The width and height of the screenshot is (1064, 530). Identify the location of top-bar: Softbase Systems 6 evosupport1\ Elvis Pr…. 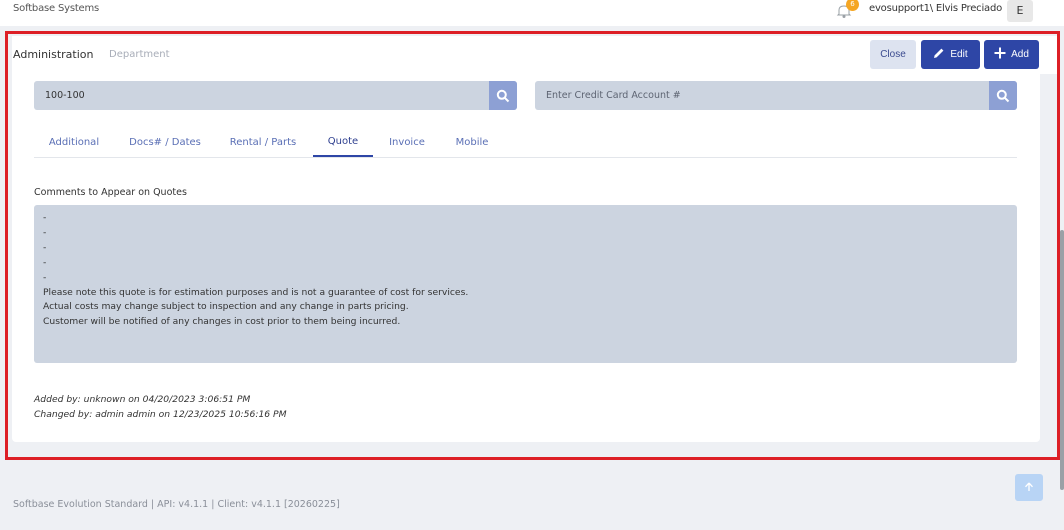
(532, 13).